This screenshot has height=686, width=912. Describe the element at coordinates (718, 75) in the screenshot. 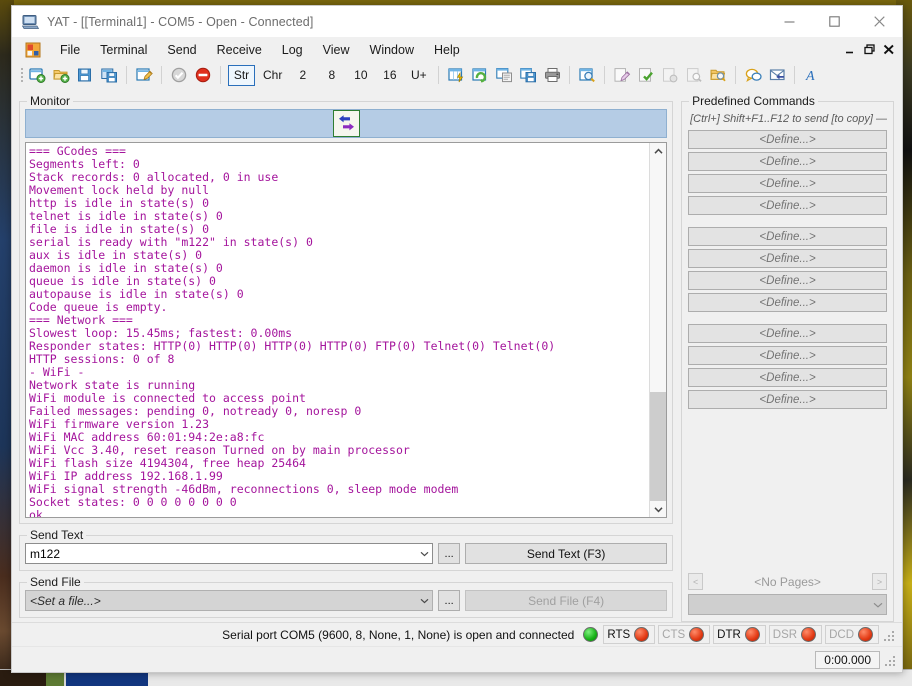

I see `log-open-folder-icon` at that location.